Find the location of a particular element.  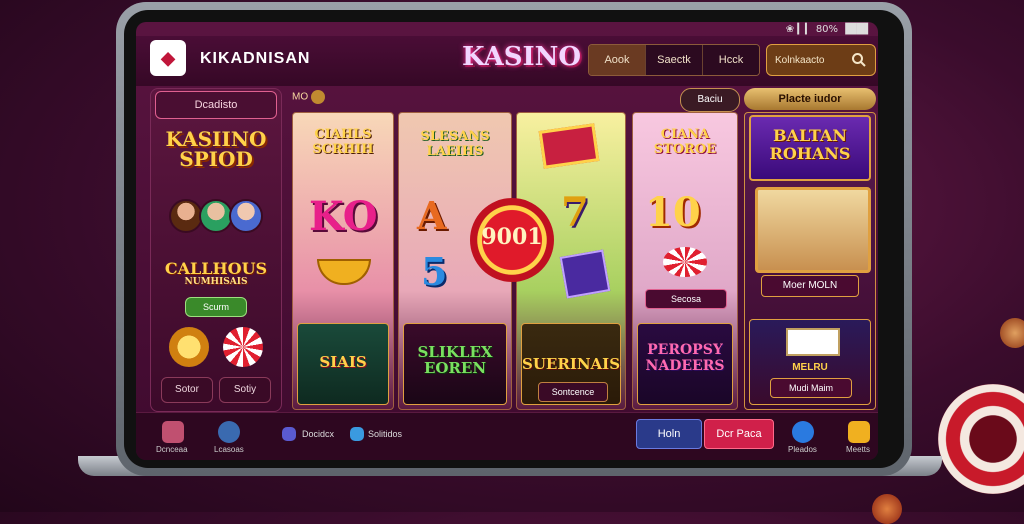

promo-tag: Dcadisto is located at coordinates (216, 105).